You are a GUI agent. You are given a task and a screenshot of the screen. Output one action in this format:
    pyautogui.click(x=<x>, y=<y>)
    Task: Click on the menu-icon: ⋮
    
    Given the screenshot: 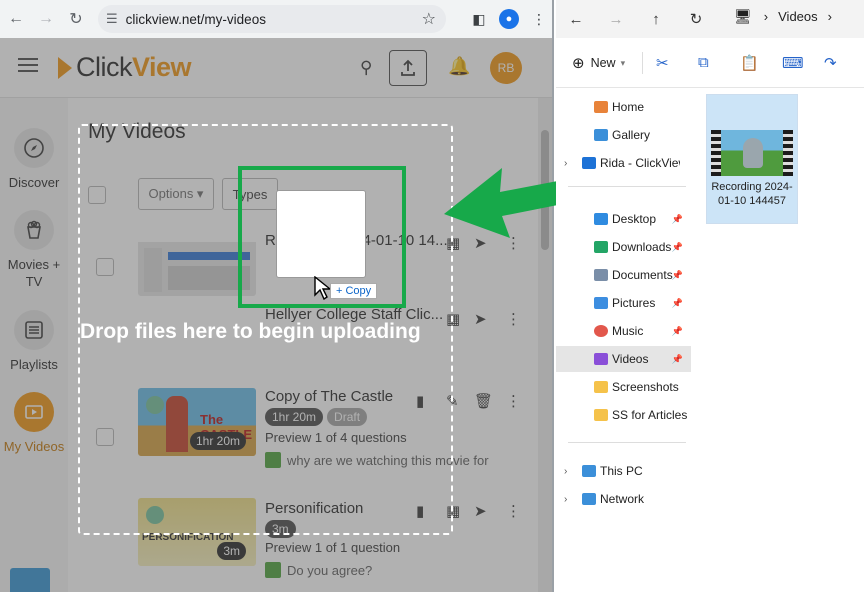 What is the action you would take?
    pyautogui.click(x=538, y=19)
    